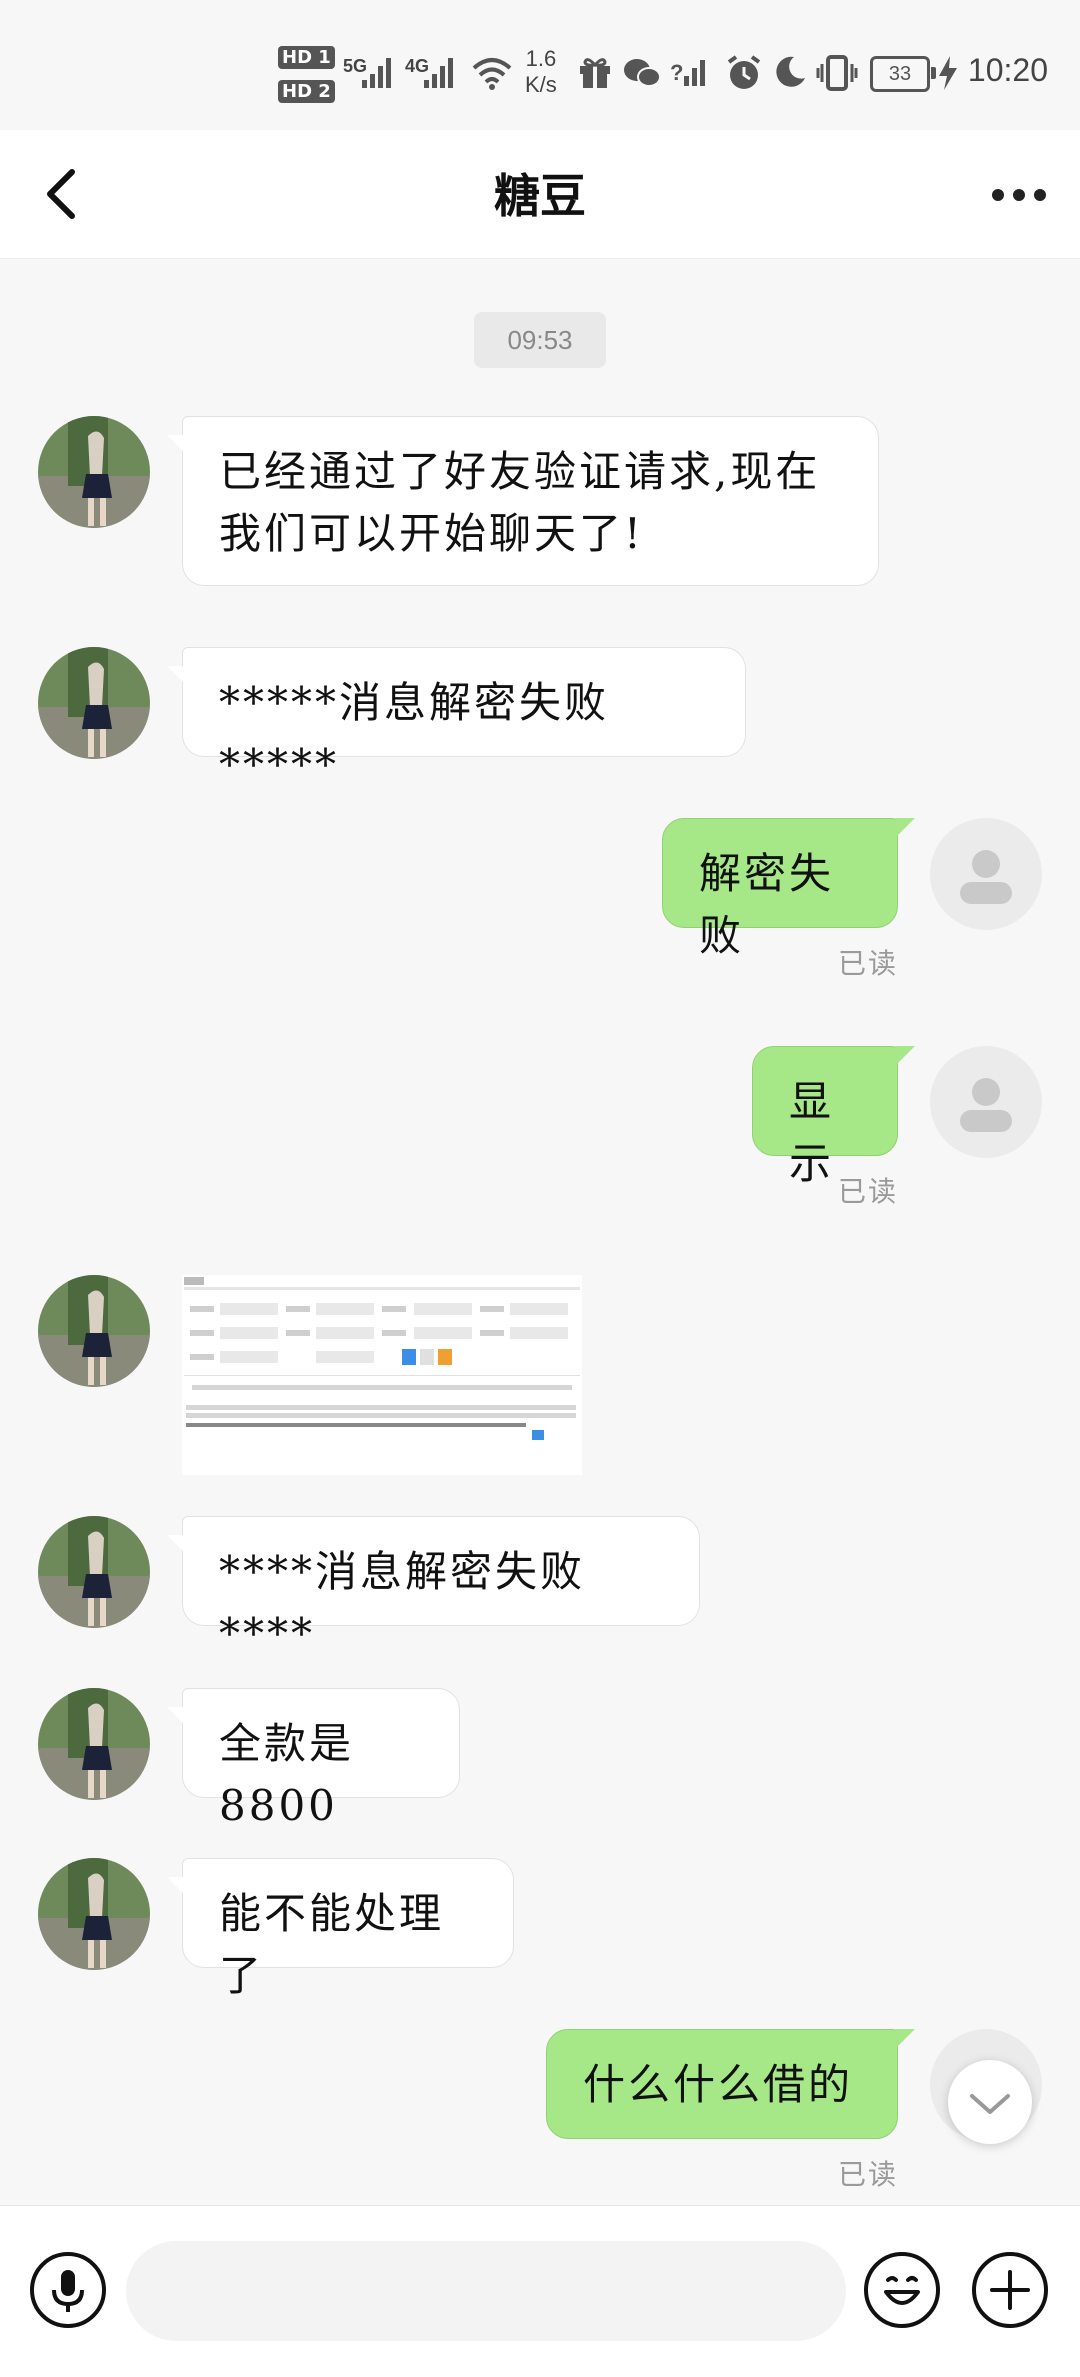 The image size is (1080, 2377). Describe the element at coordinates (718, 2084) in the screenshot. I see `message-text: 什么什么借的` at that location.